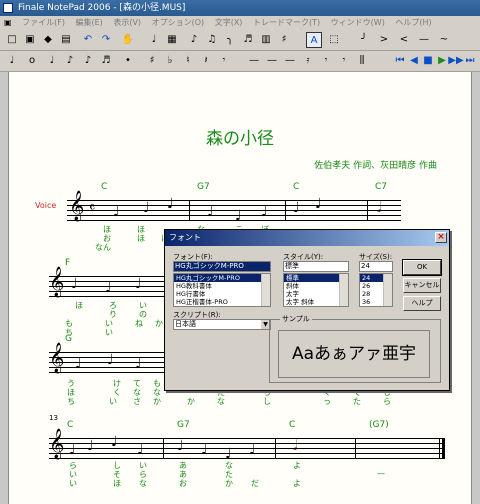 Image resolution: width=480 pixels, height=504 pixels. Describe the element at coordinates (43, 23) in the screenshot. I see `menu-file: ファイル(F)` at that location.